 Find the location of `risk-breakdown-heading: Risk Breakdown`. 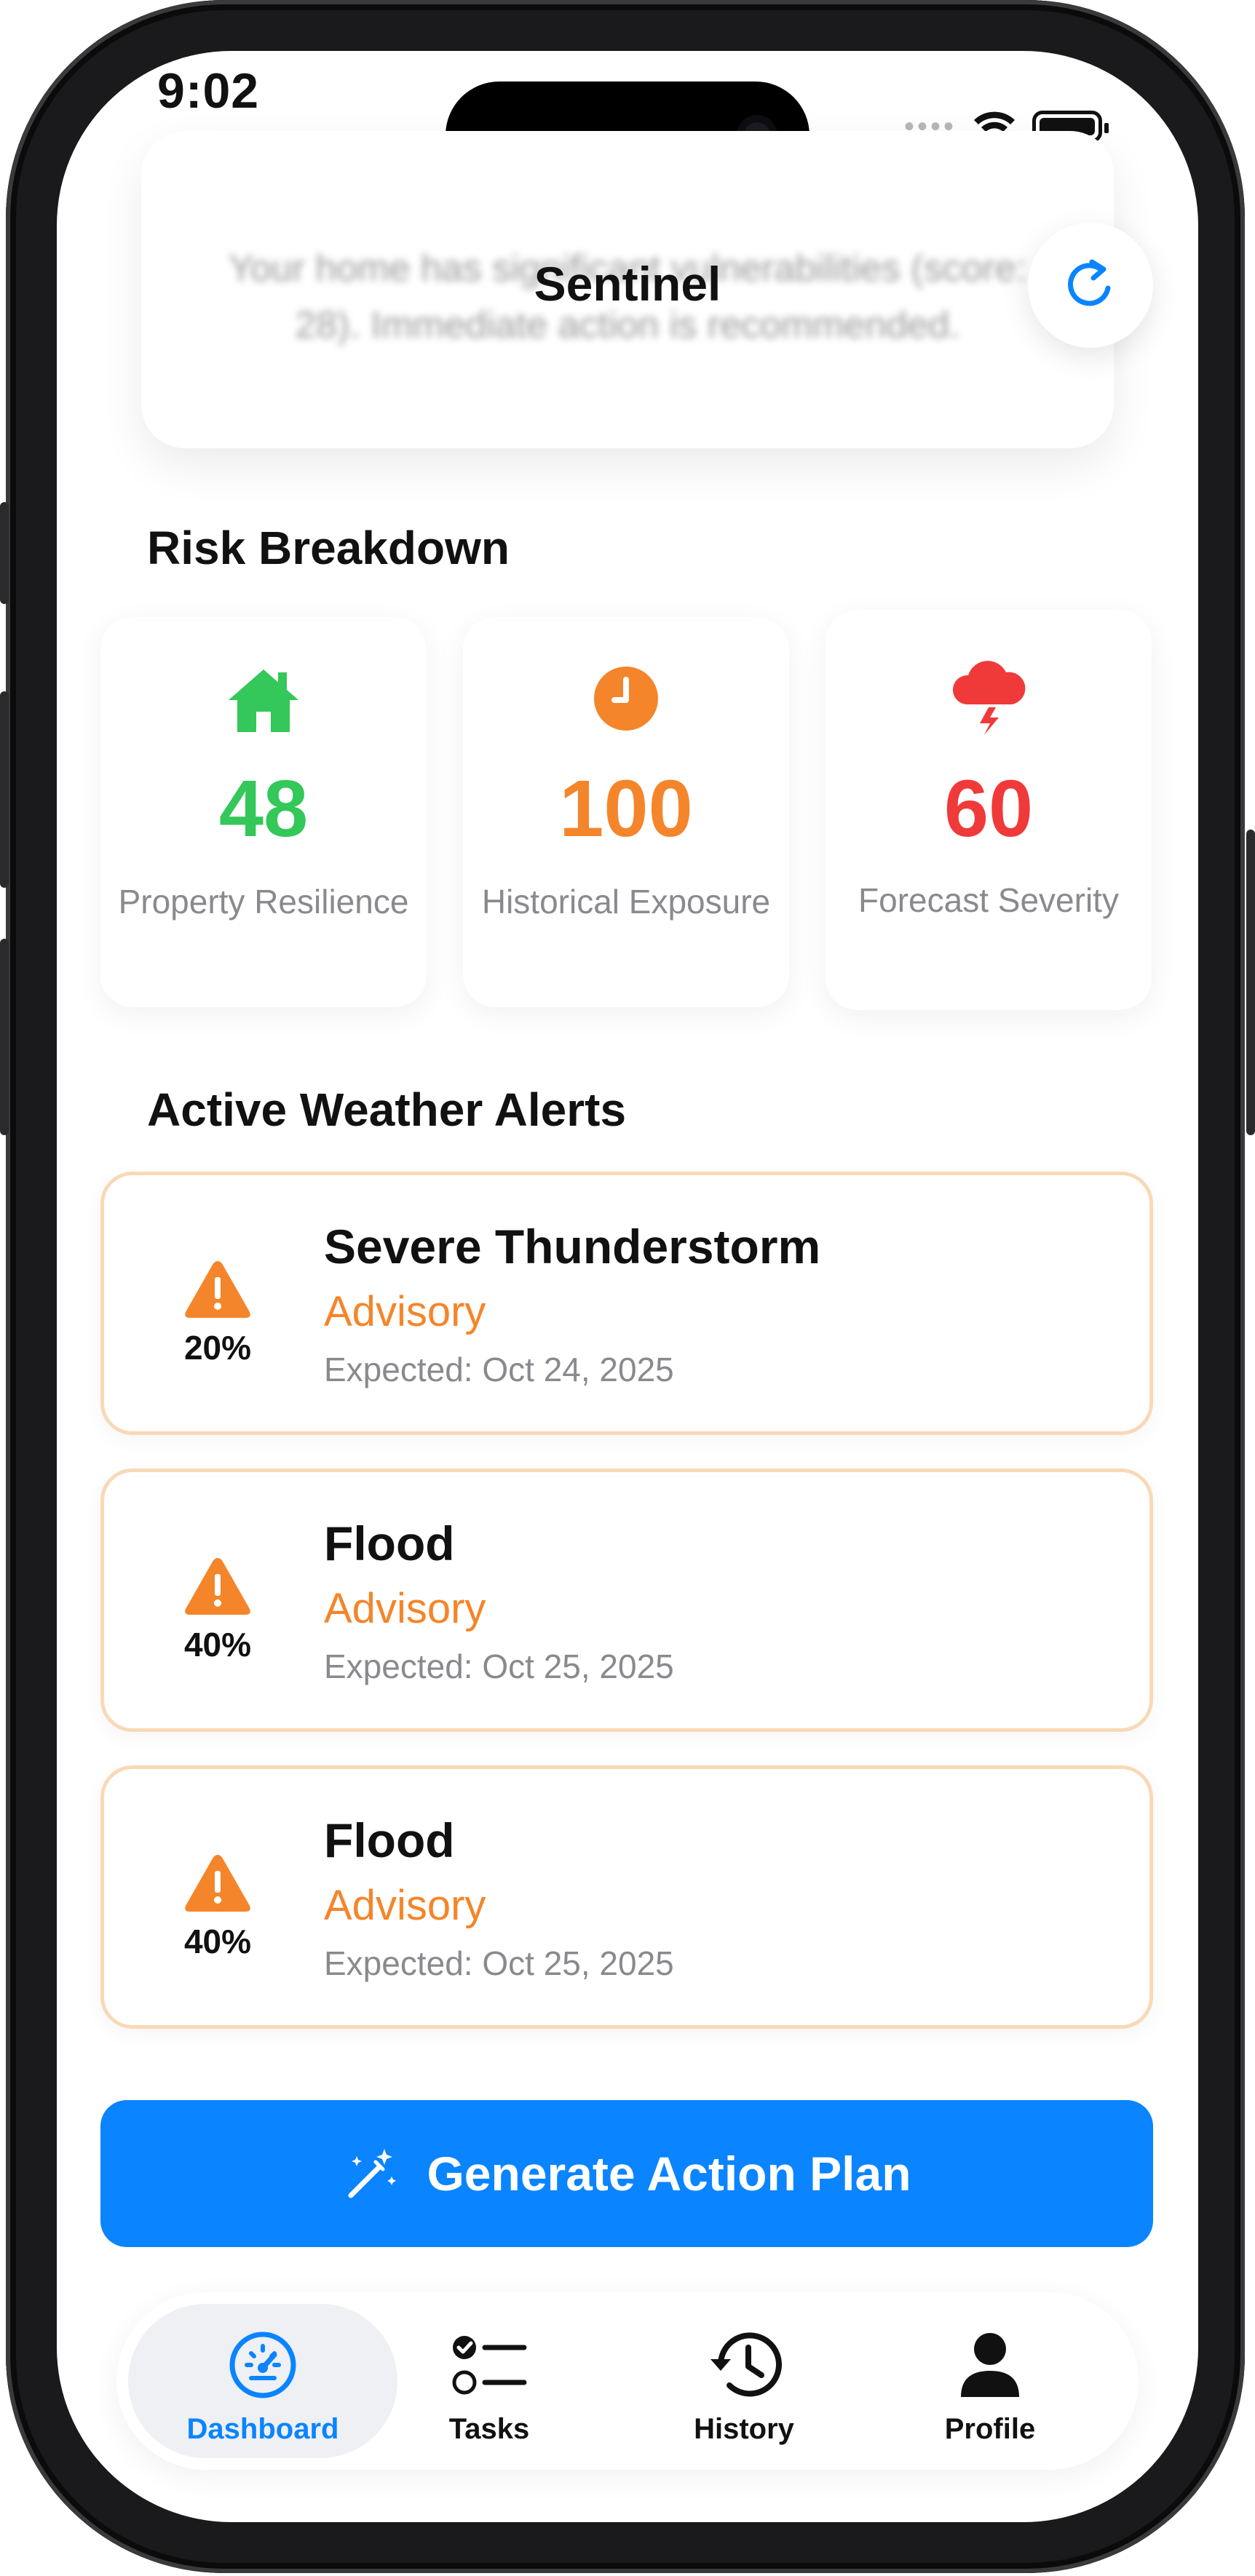

risk-breakdown-heading: Risk Breakdown is located at coordinates (328, 548).